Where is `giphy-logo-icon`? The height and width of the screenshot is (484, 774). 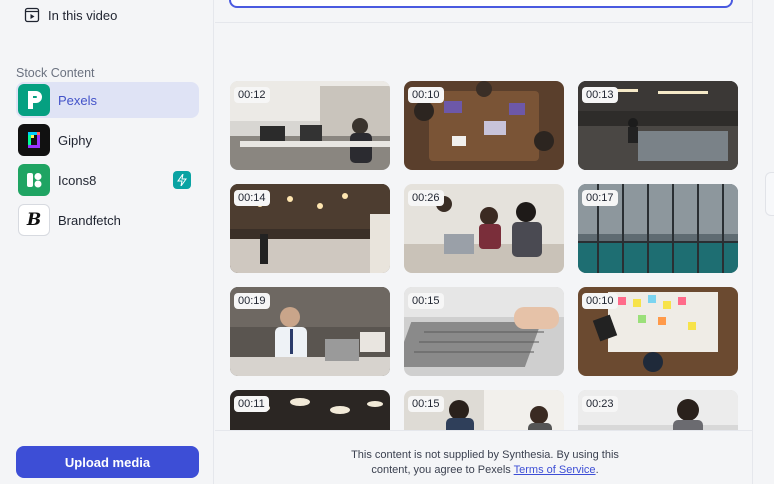 giphy-logo-icon is located at coordinates (34, 140).